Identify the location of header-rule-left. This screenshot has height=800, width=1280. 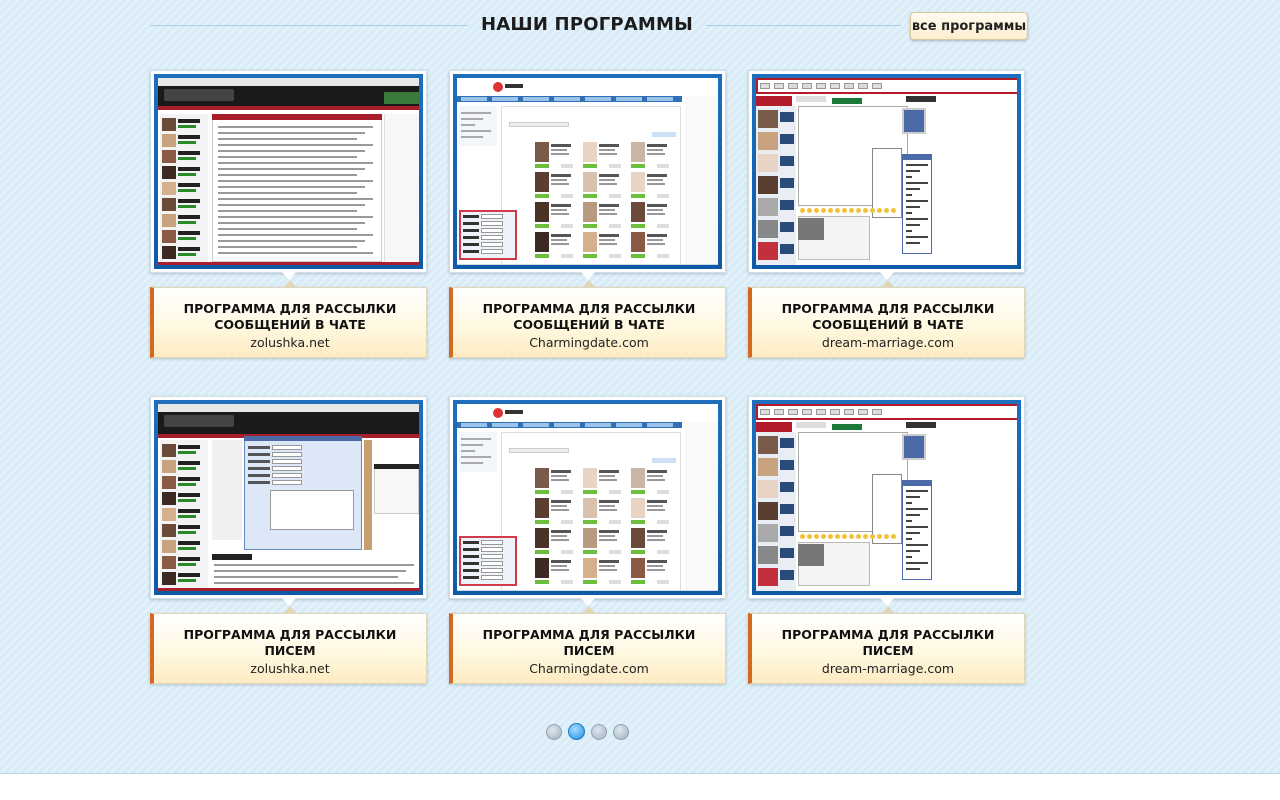
(309, 25).